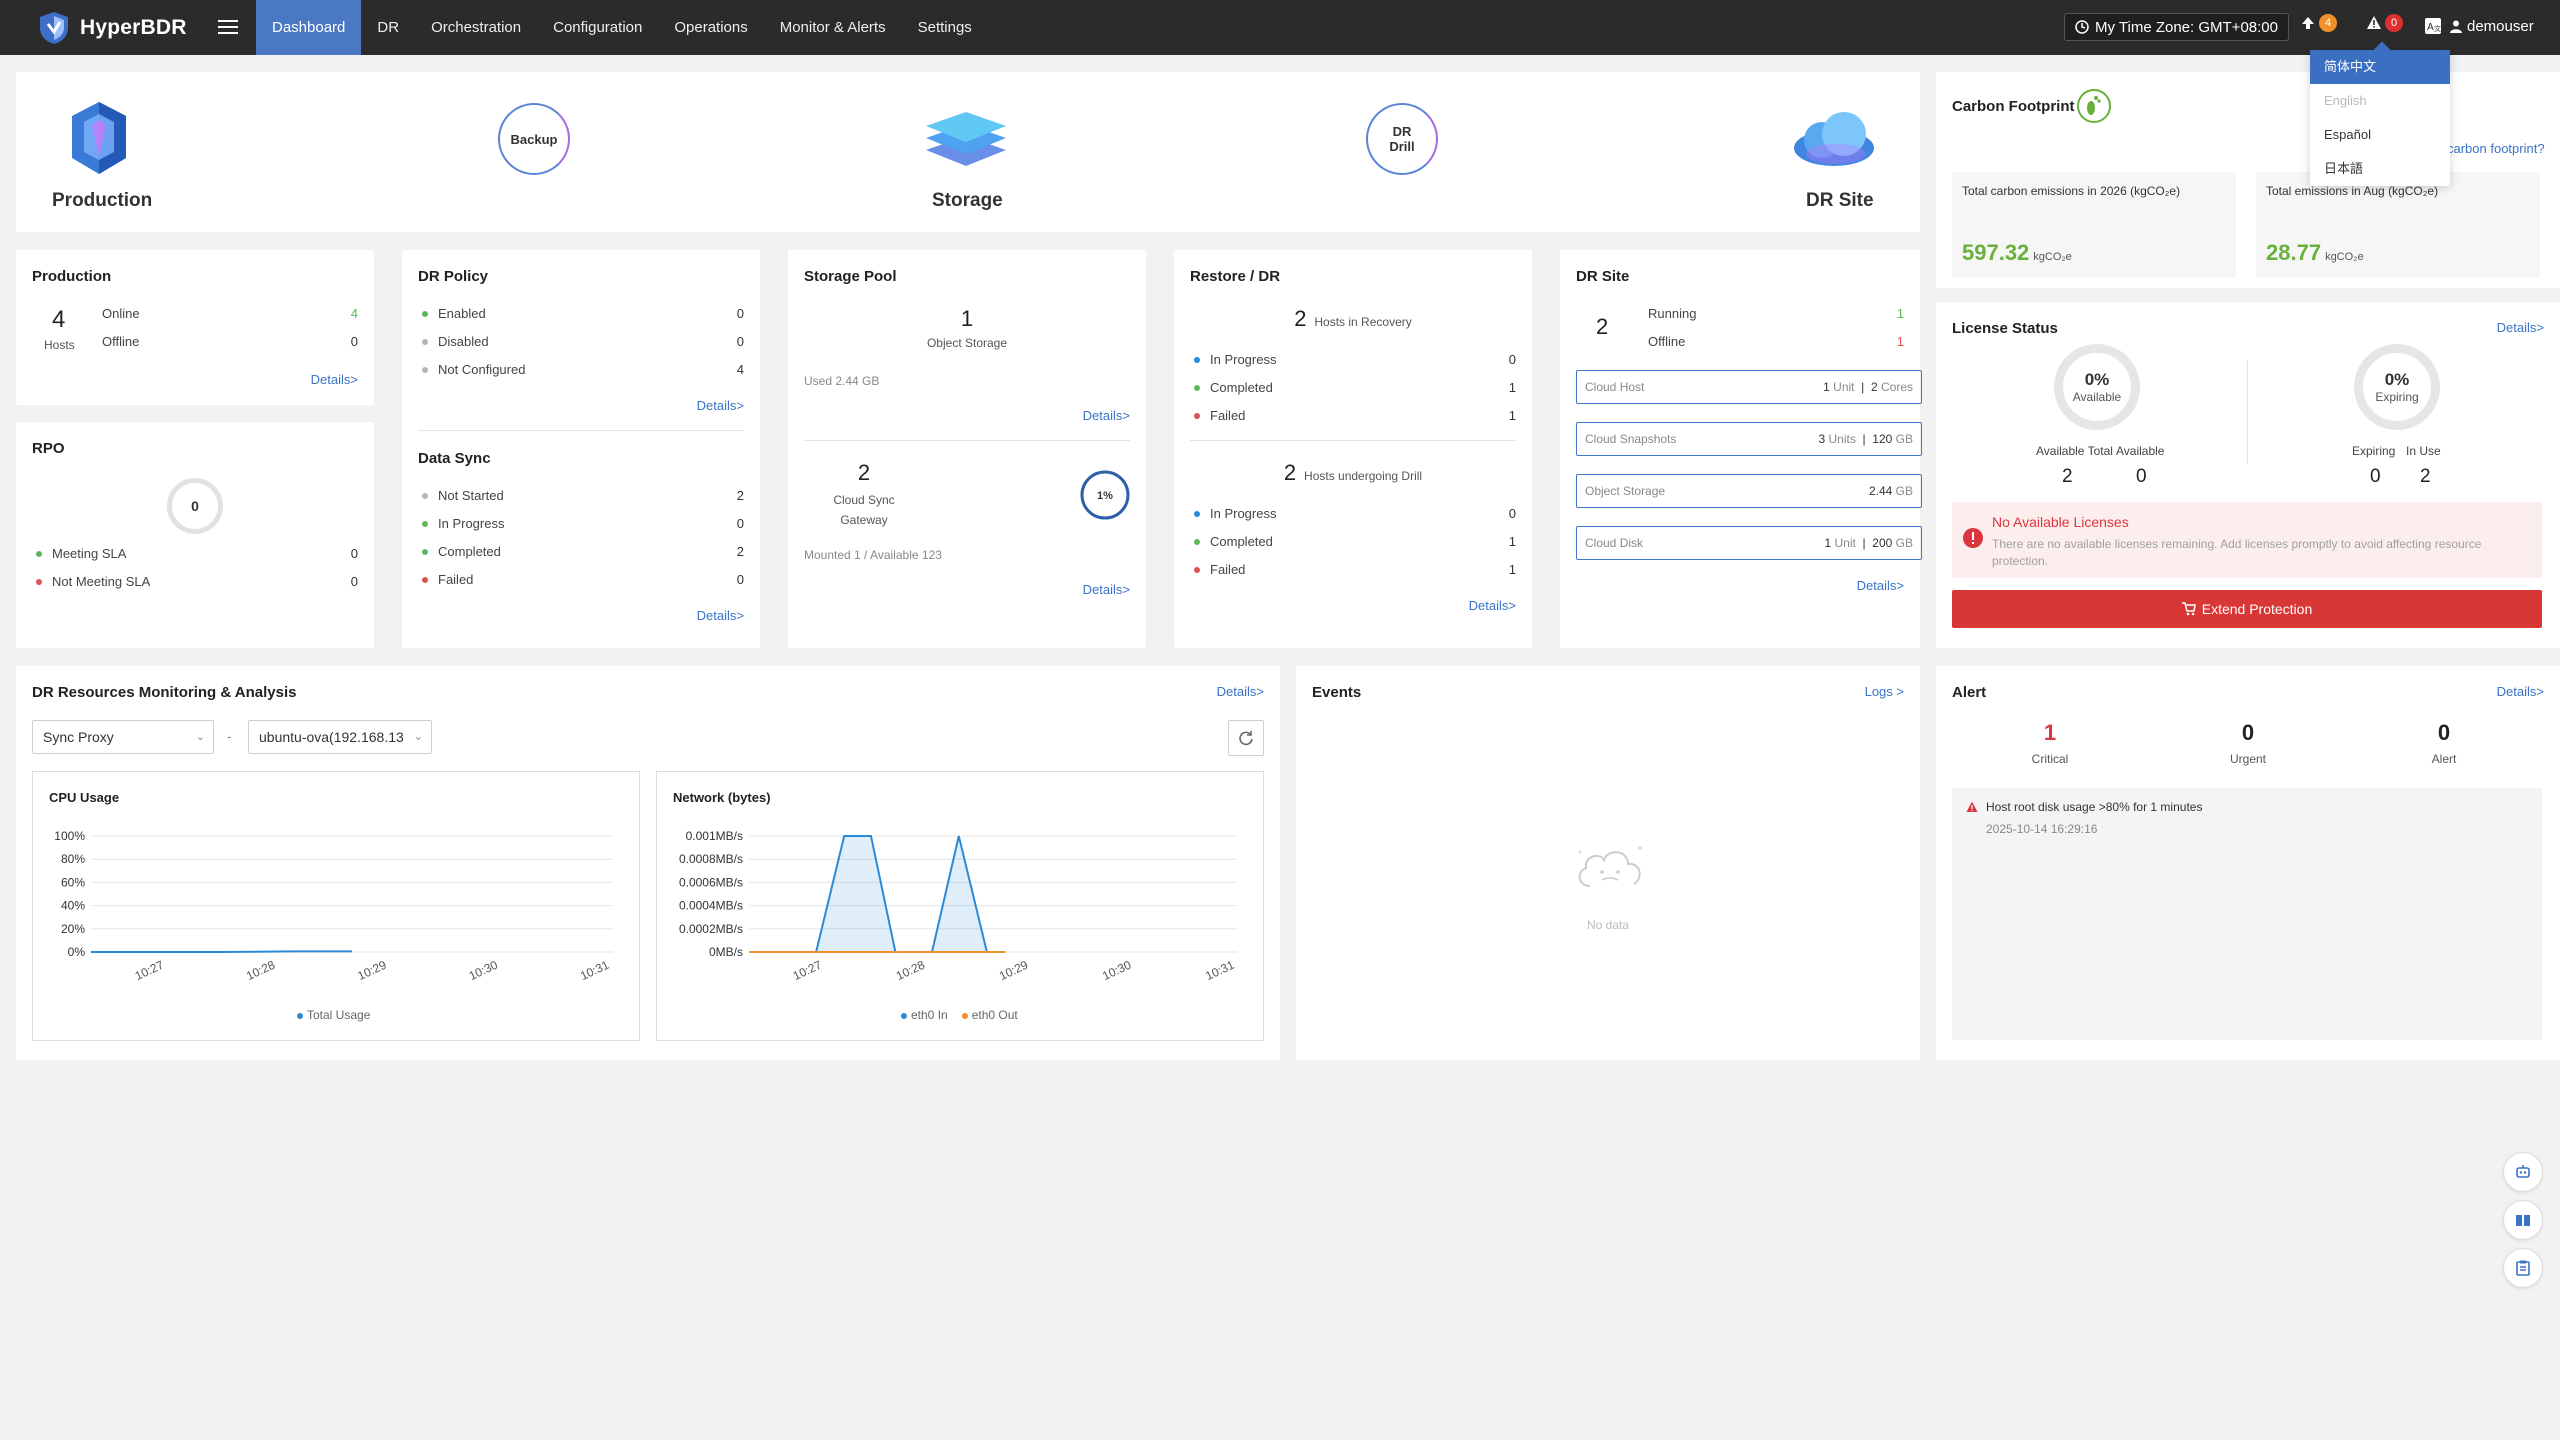  I want to click on robot-icon, so click(2523, 1171).